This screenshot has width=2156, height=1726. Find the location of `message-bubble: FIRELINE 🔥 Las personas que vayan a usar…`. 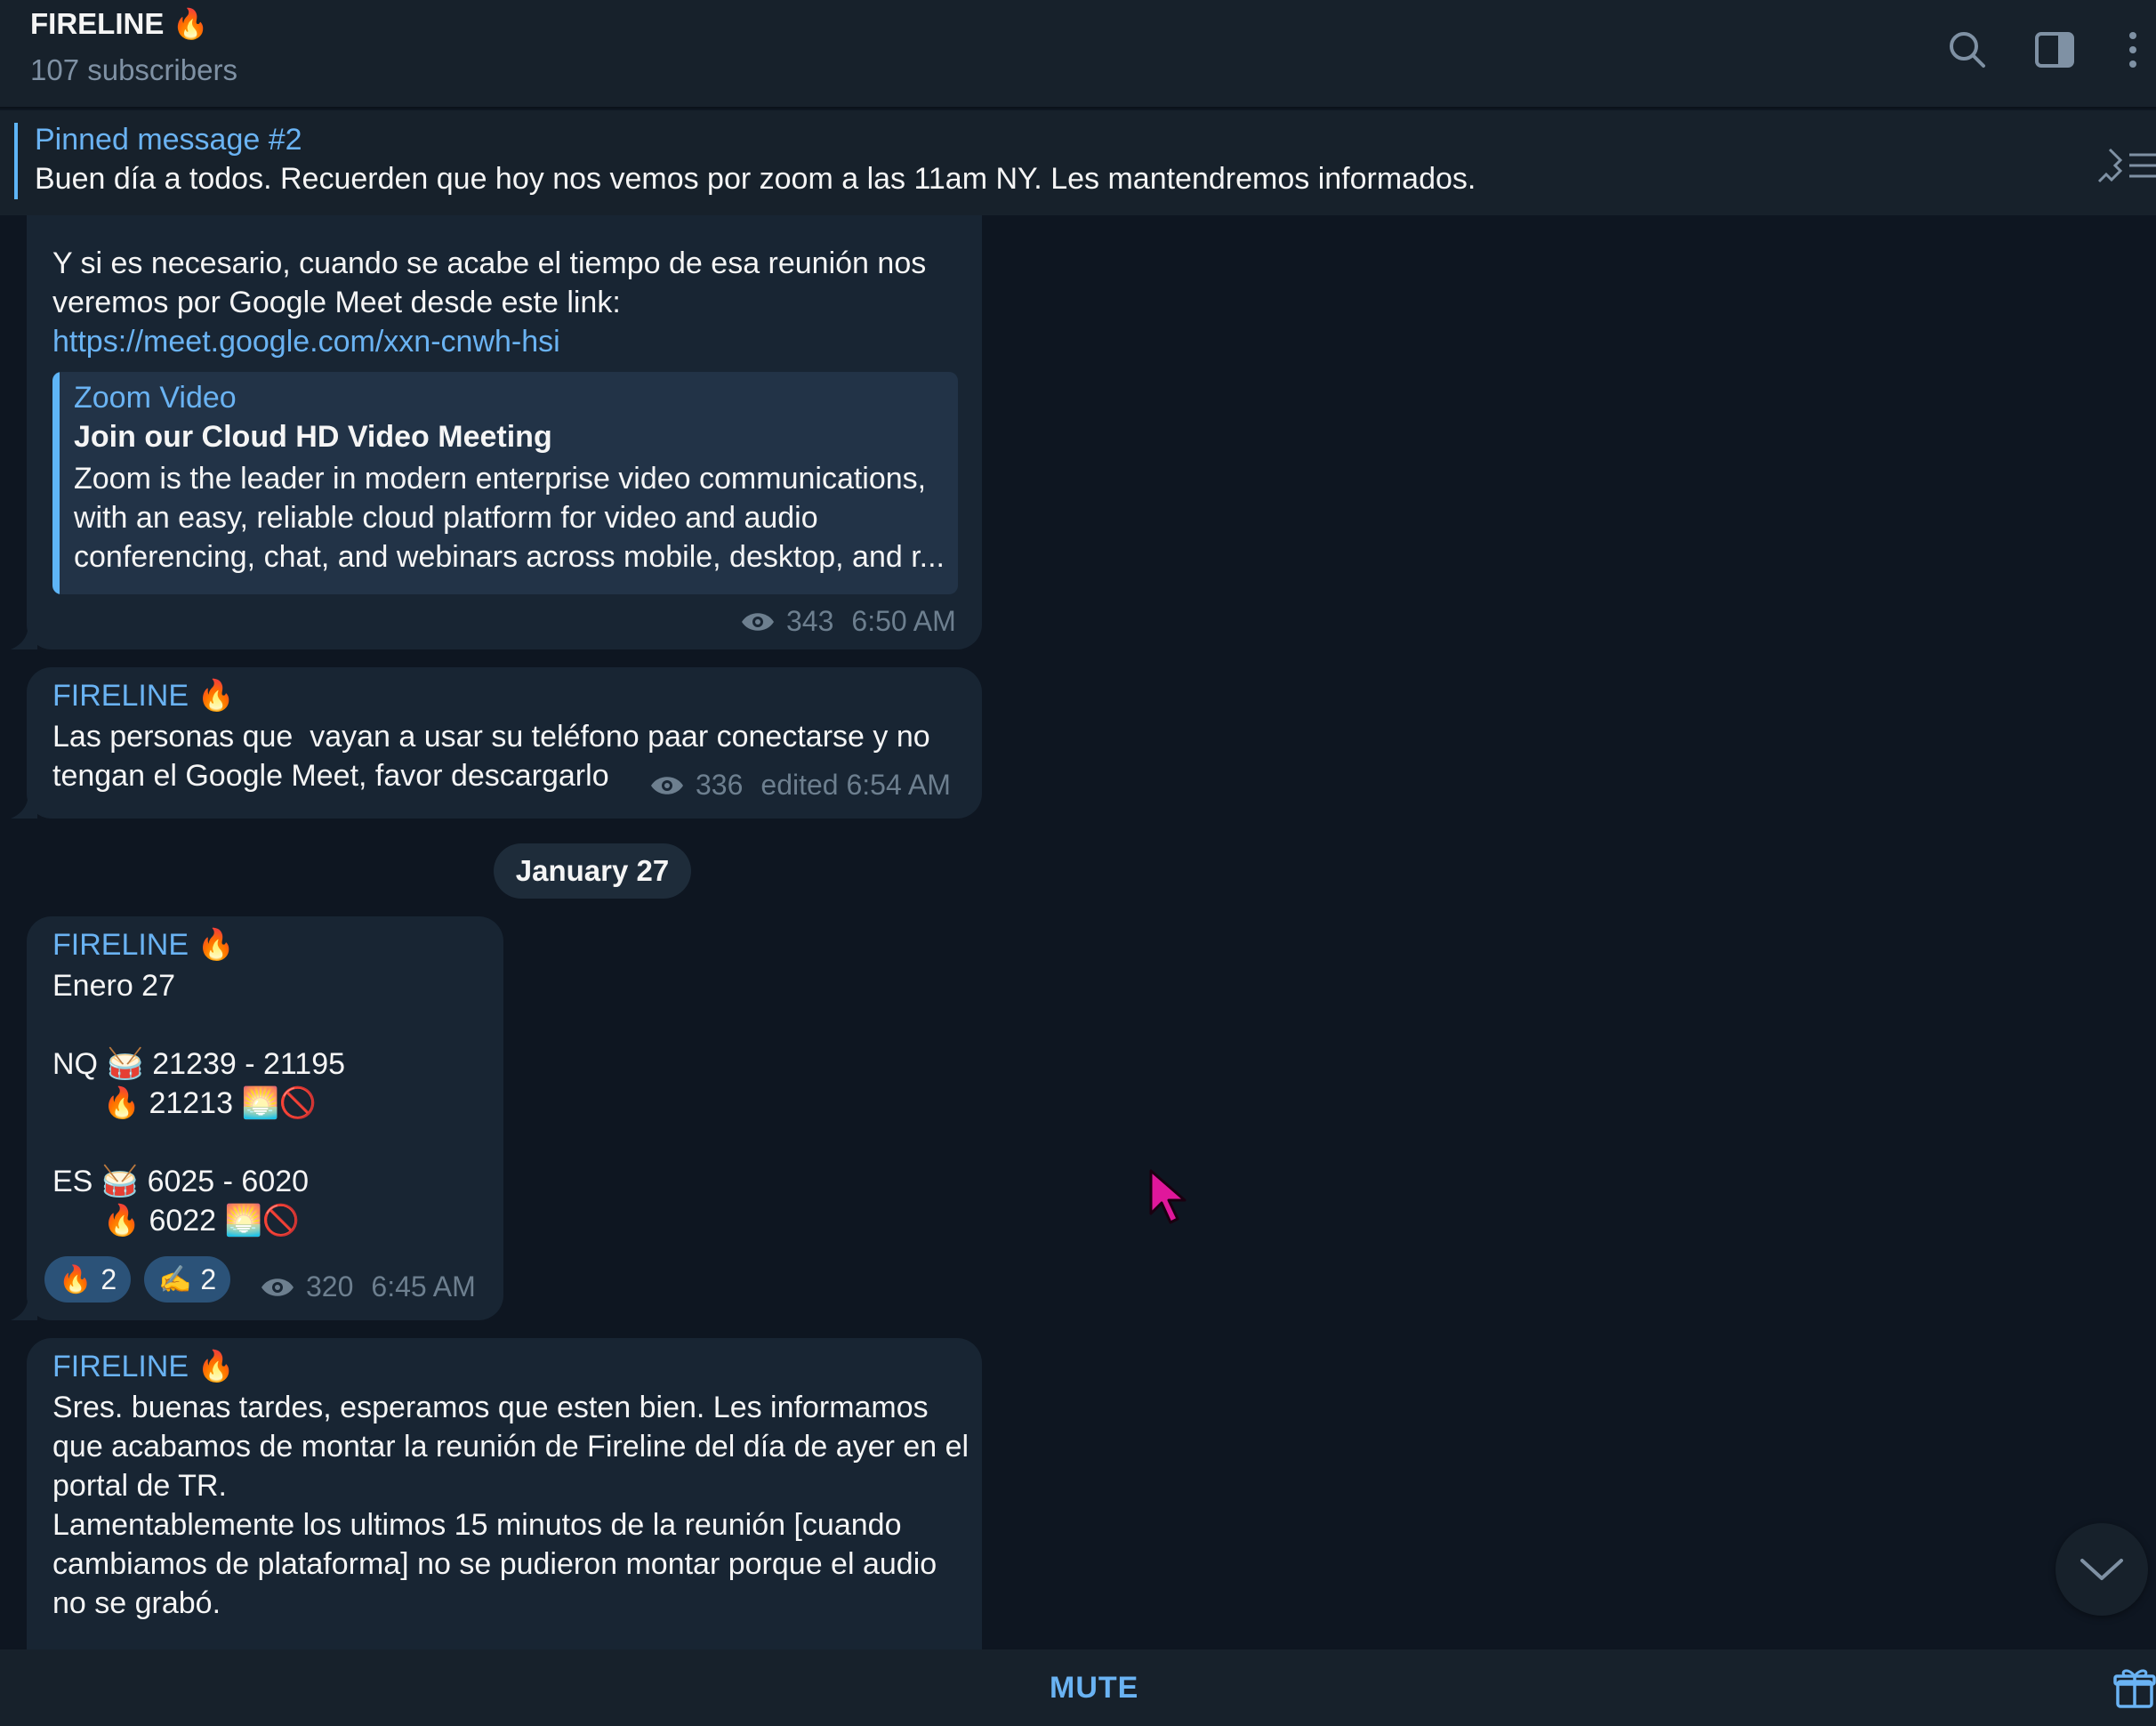

message-bubble: FIRELINE 🔥 Las personas que vayan a usar… is located at coordinates (504, 743).